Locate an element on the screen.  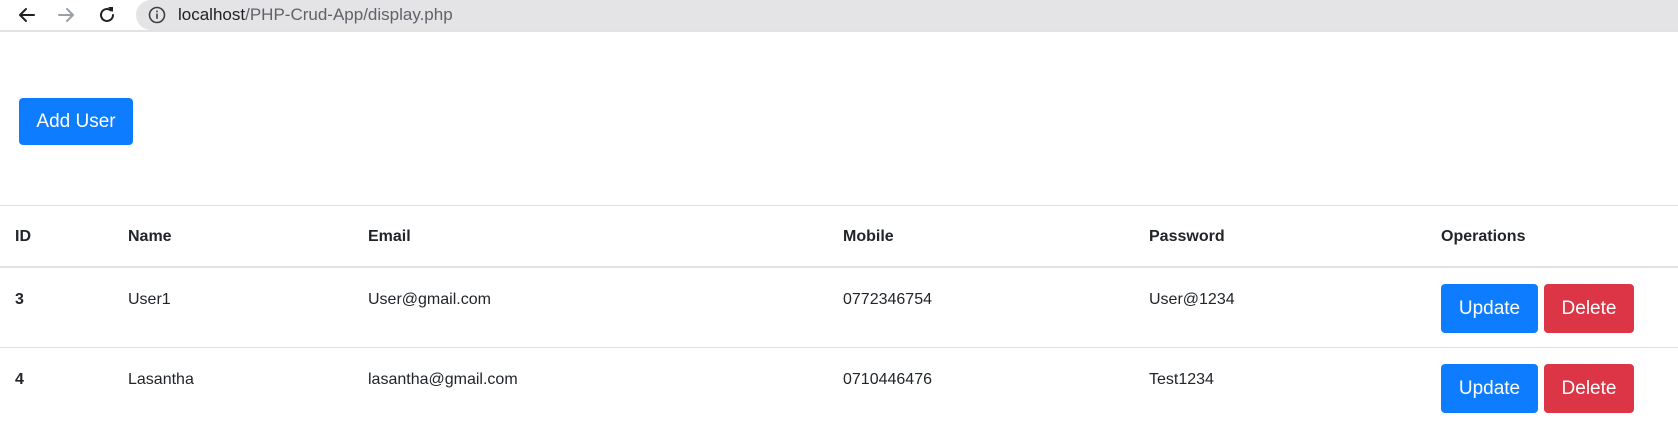
header-id: ID is located at coordinates (23, 236).